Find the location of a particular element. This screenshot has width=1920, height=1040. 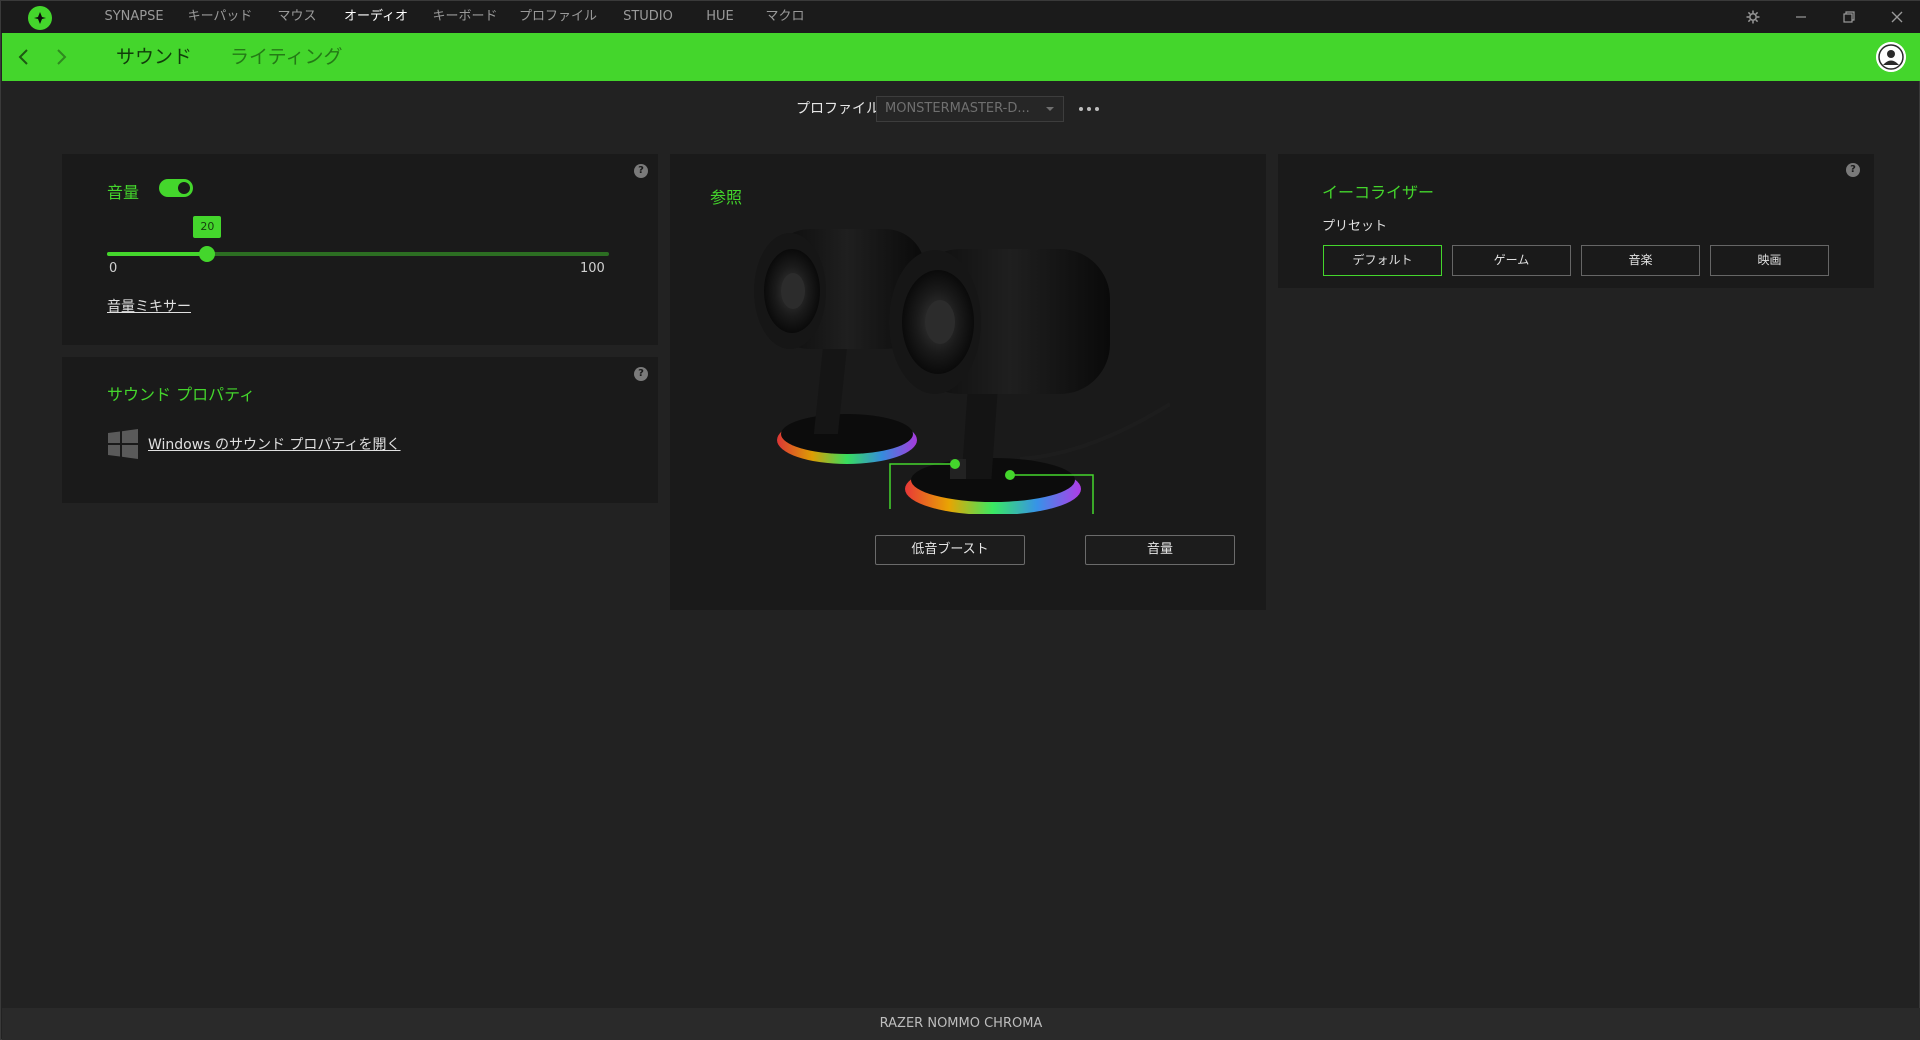

volume-title: 音量 is located at coordinates (123, 192).